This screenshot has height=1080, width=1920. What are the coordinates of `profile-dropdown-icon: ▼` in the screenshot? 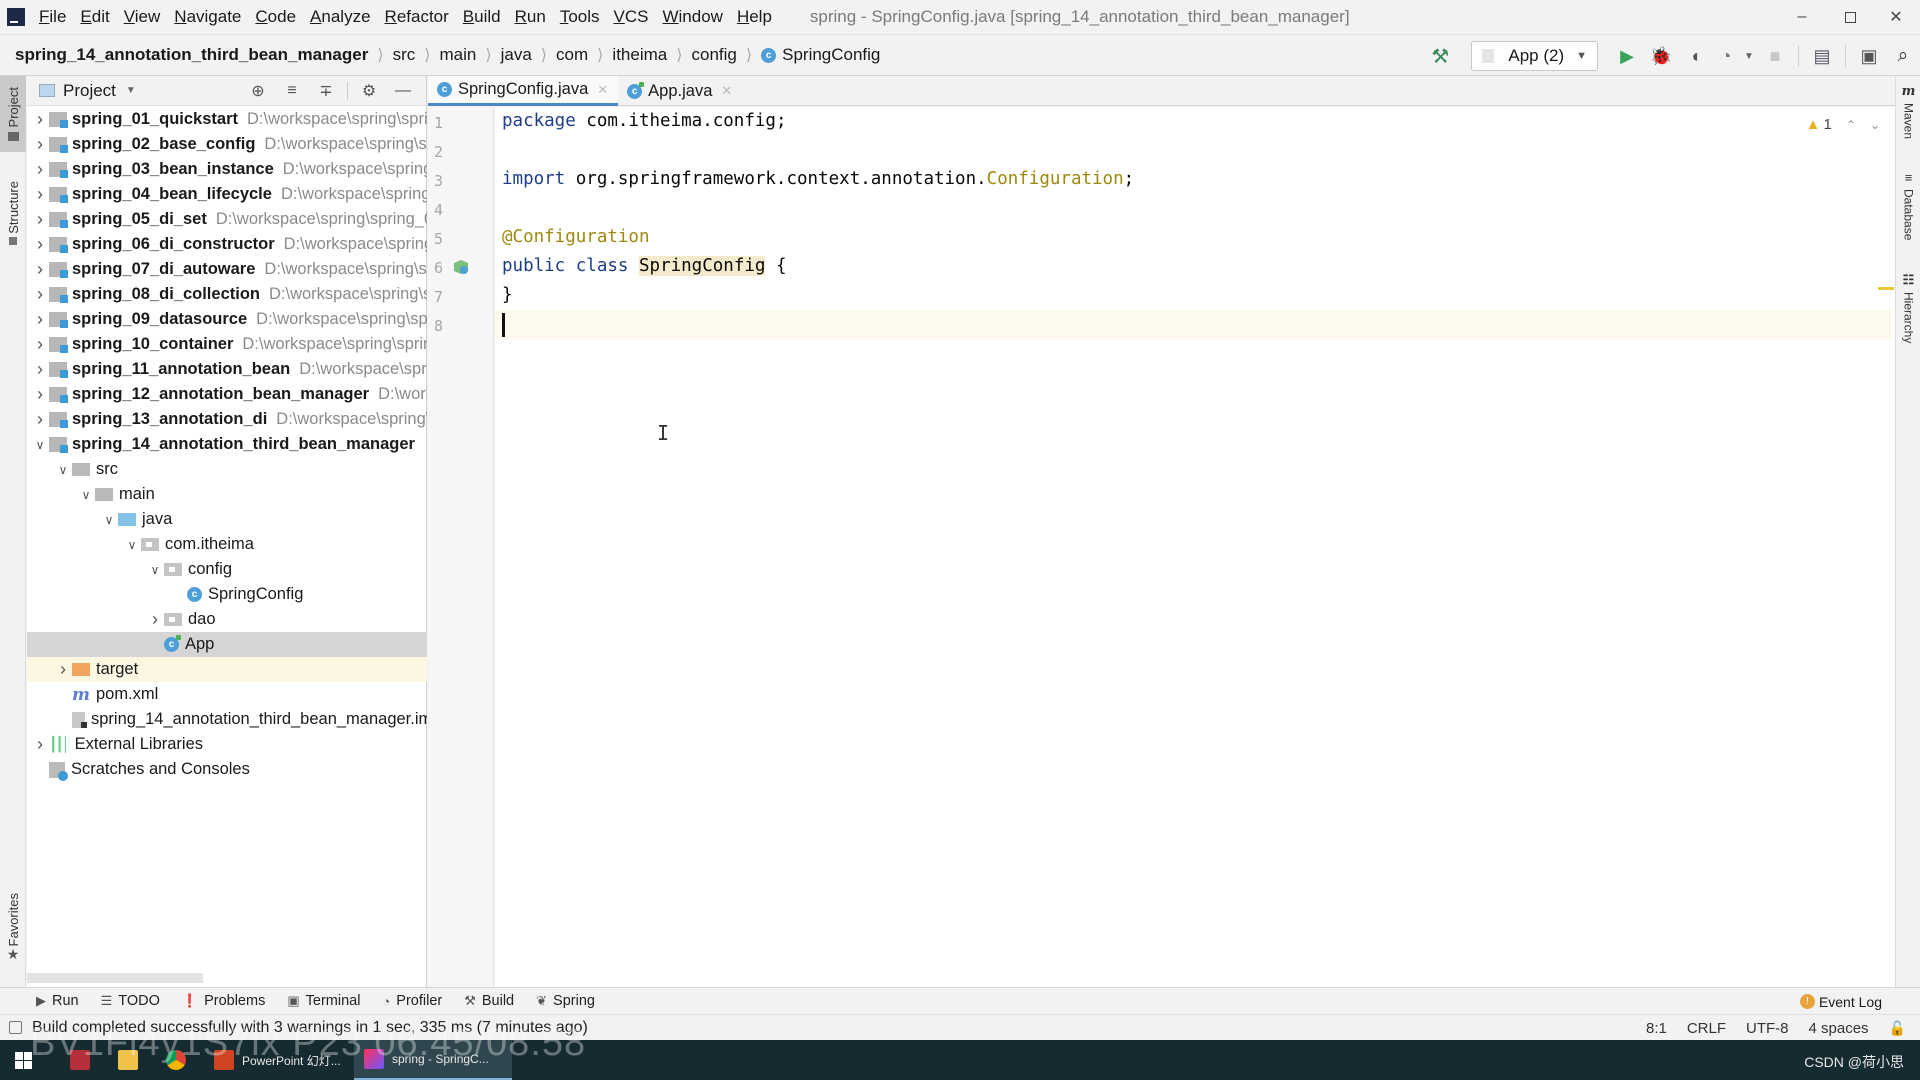 It's located at (1749, 56).